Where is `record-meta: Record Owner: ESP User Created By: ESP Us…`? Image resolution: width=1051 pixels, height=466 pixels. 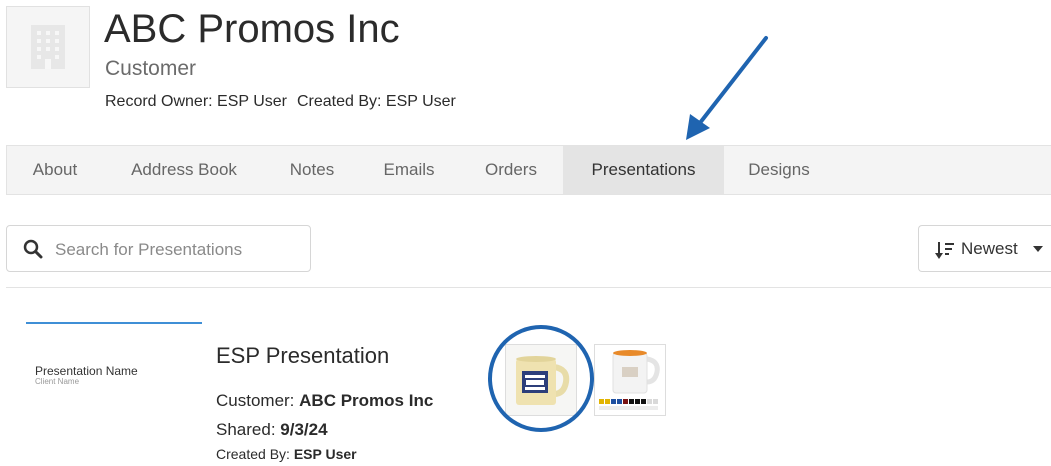 record-meta: Record Owner: ESP User Created By: ESP Us… is located at coordinates (285, 102).